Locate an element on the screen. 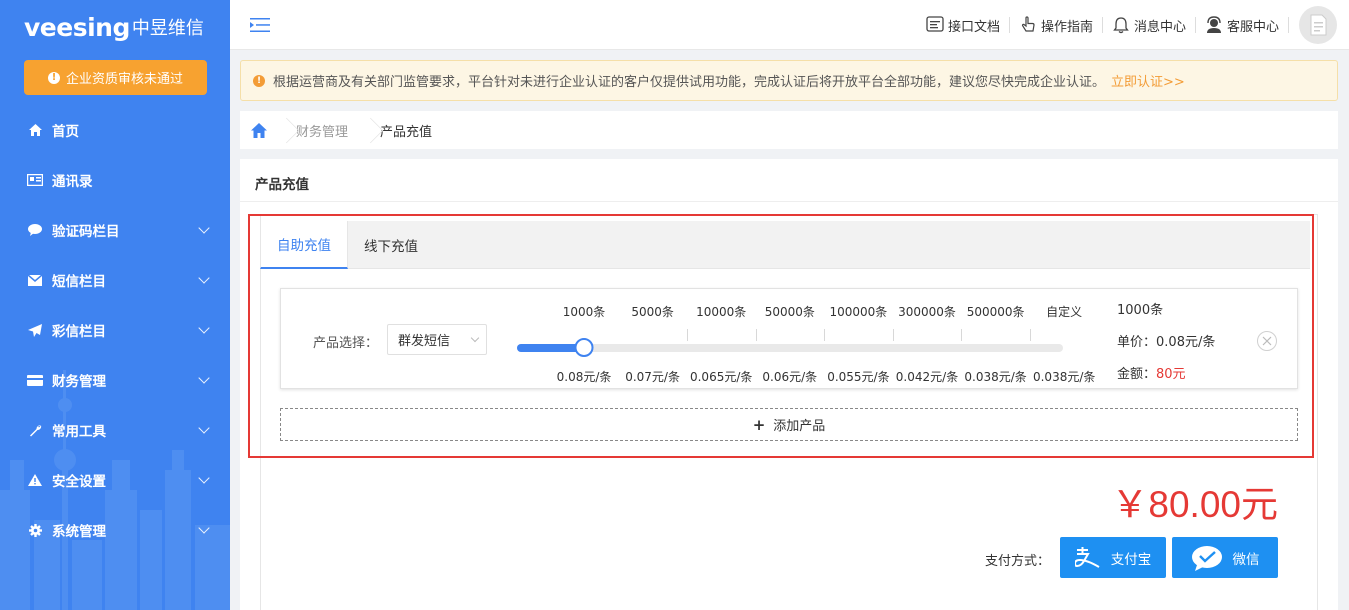  contacts-icon is located at coordinates (35, 180).